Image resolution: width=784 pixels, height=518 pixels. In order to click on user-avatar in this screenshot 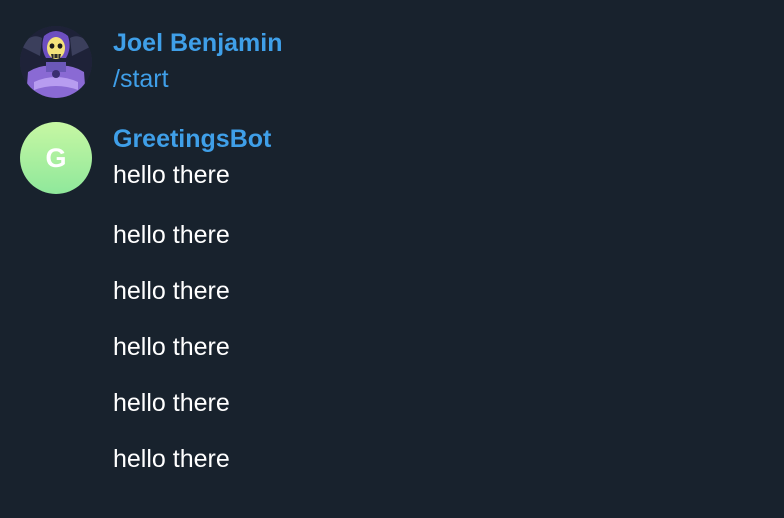, I will do `click(56, 62)`.